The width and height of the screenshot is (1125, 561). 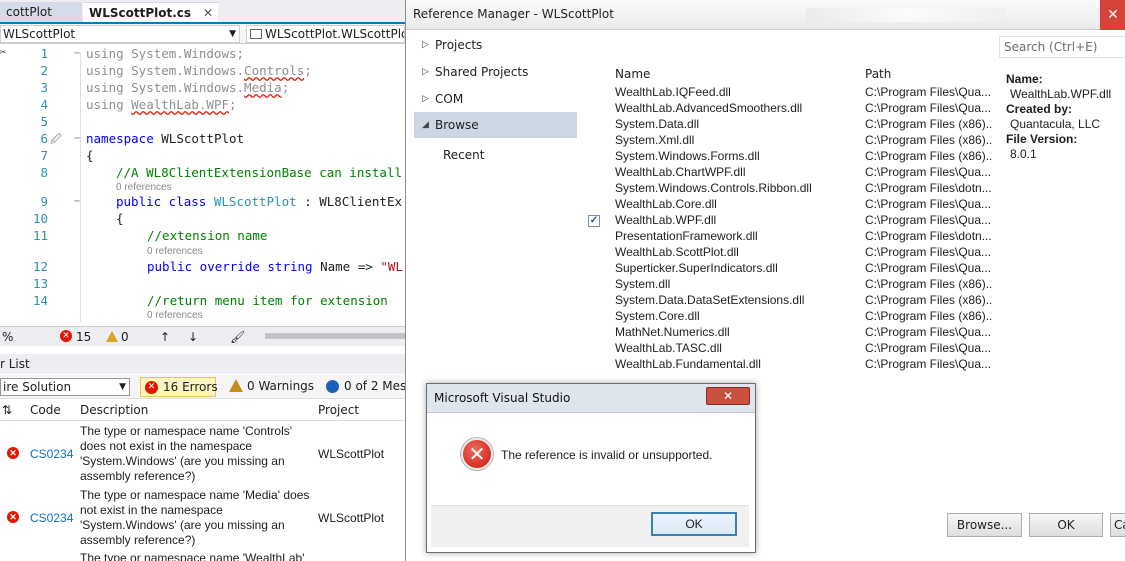 I want to click on error-count: 15, so click(x=83, y=337).